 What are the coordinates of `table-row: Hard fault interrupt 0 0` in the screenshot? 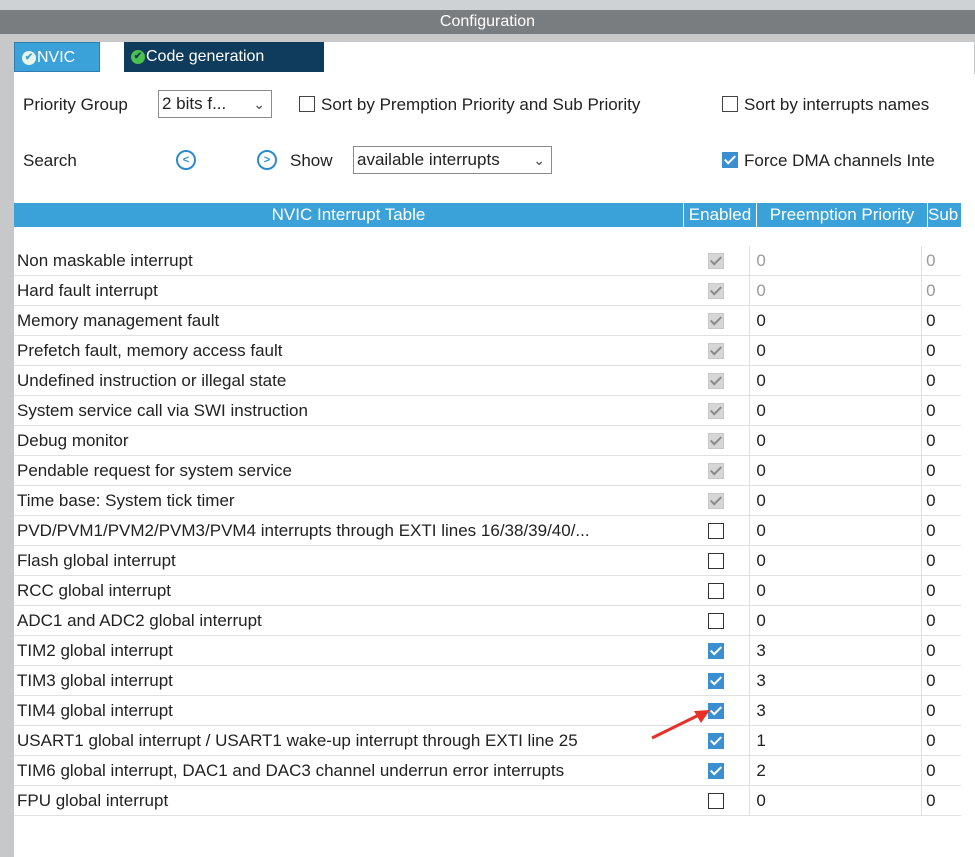 It's located at (487, 290).